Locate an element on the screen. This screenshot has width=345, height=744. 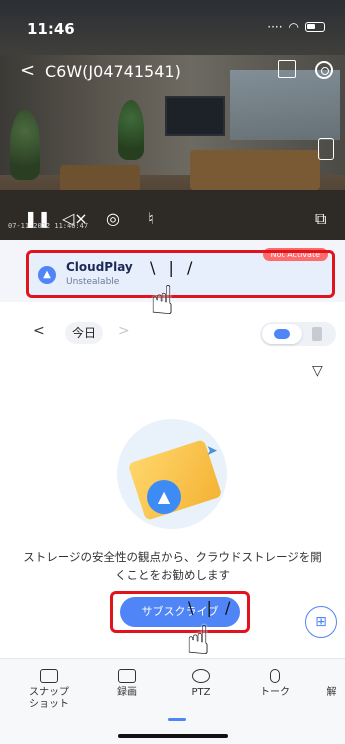
toolbar-record: 録画 is located at coordinates (127, 684).